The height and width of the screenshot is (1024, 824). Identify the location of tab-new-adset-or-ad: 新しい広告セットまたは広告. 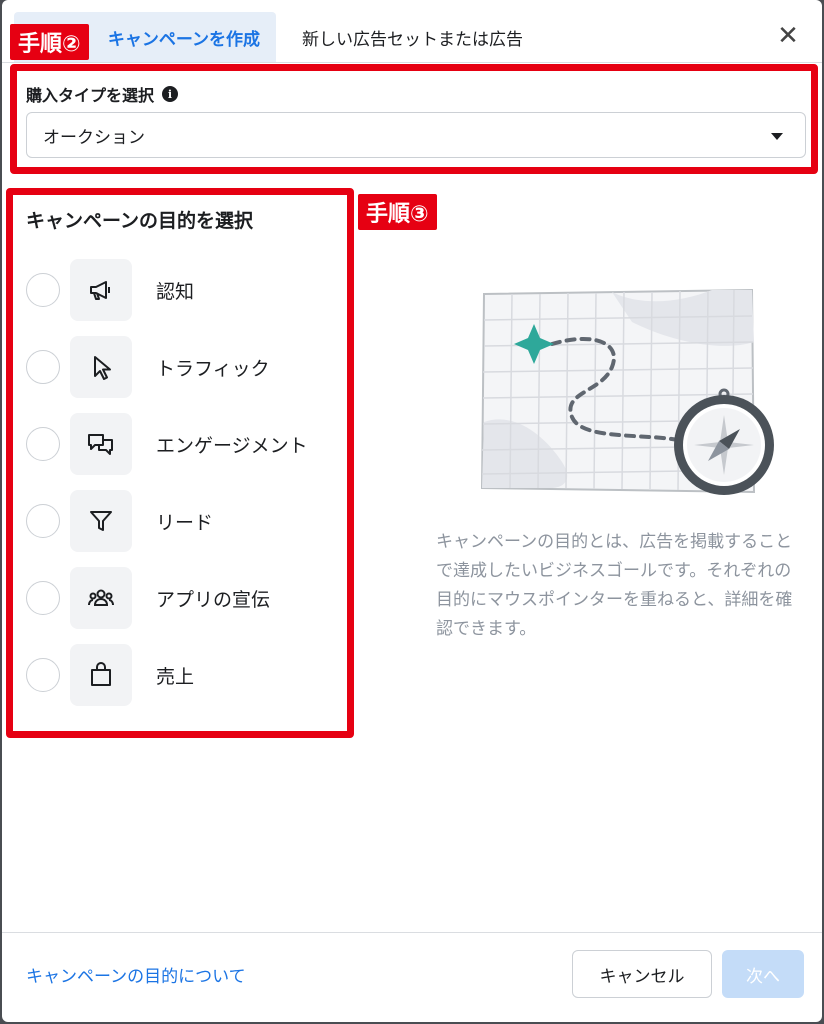
(442, 37).